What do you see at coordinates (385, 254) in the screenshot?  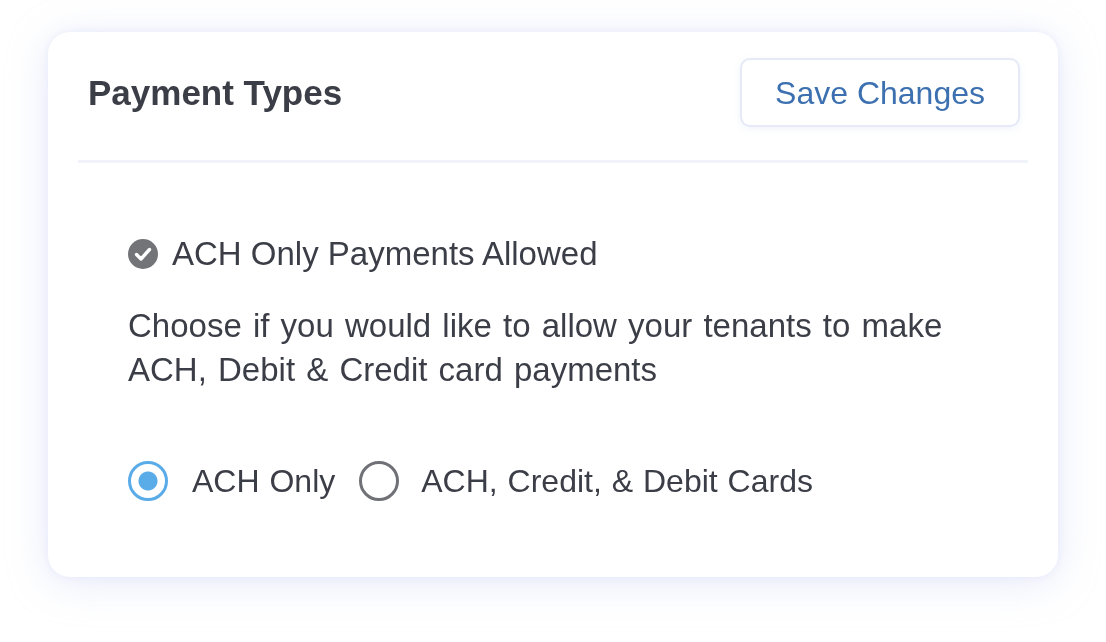 I see `status-text: ACH Only Payments Allowed` at bounding box center [385, 254].